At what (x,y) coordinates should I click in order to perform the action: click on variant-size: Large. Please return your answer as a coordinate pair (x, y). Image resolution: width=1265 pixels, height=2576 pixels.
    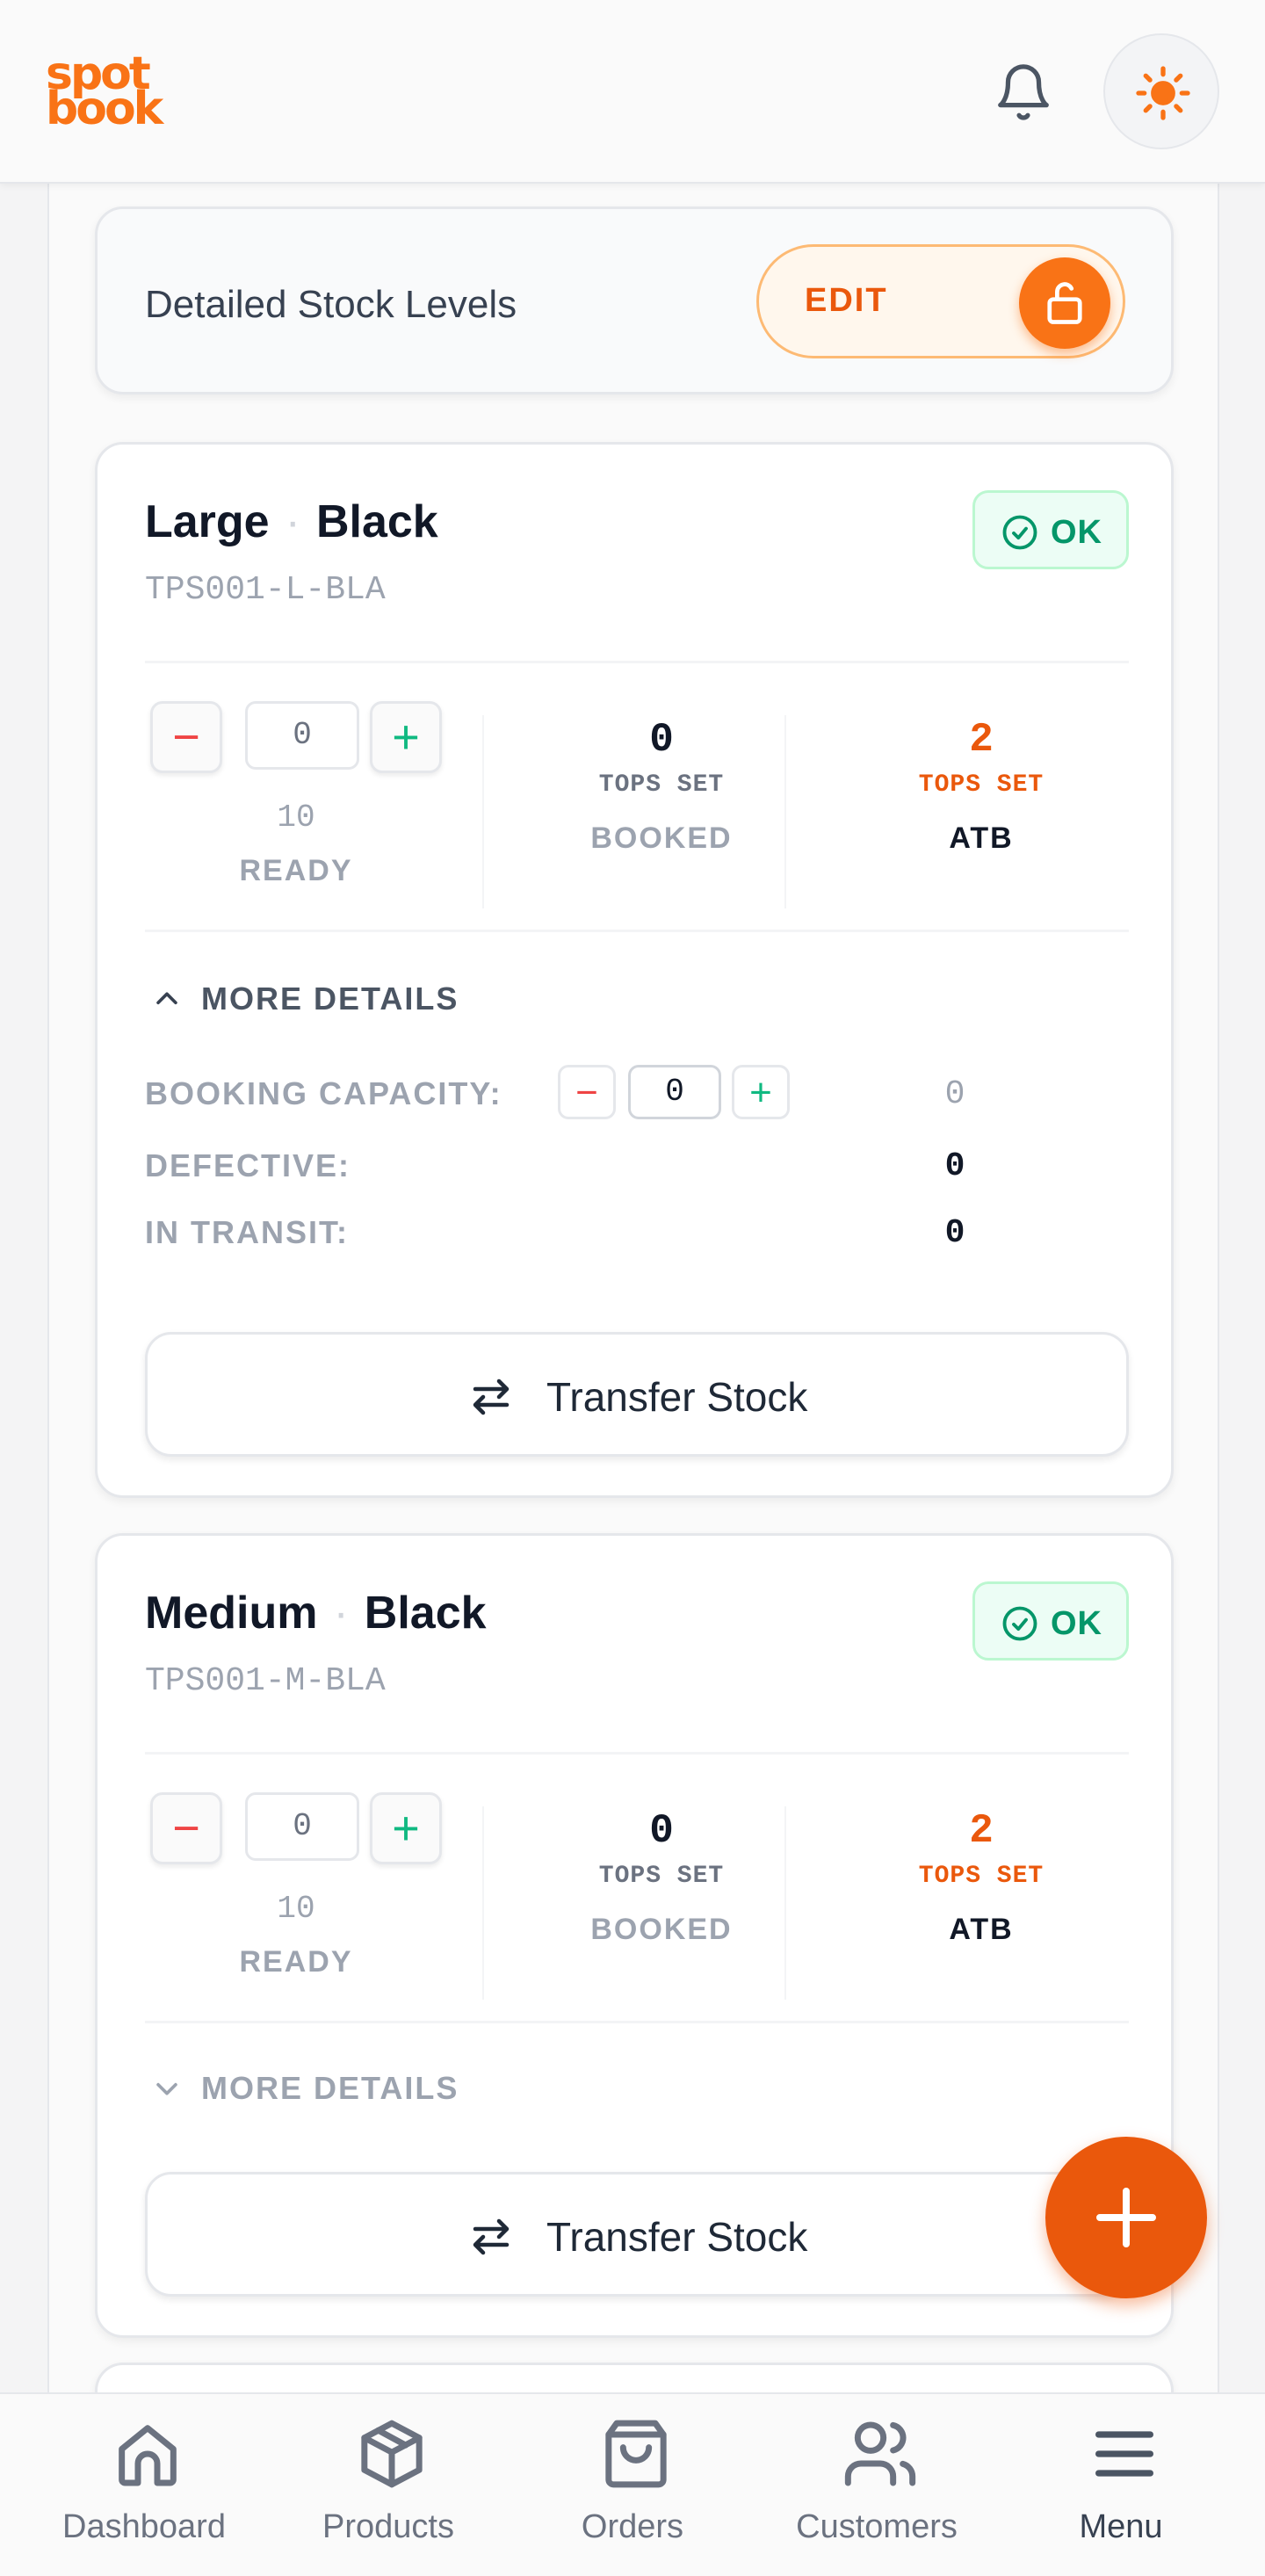
    Looking at the image, I should click on (208, 521).